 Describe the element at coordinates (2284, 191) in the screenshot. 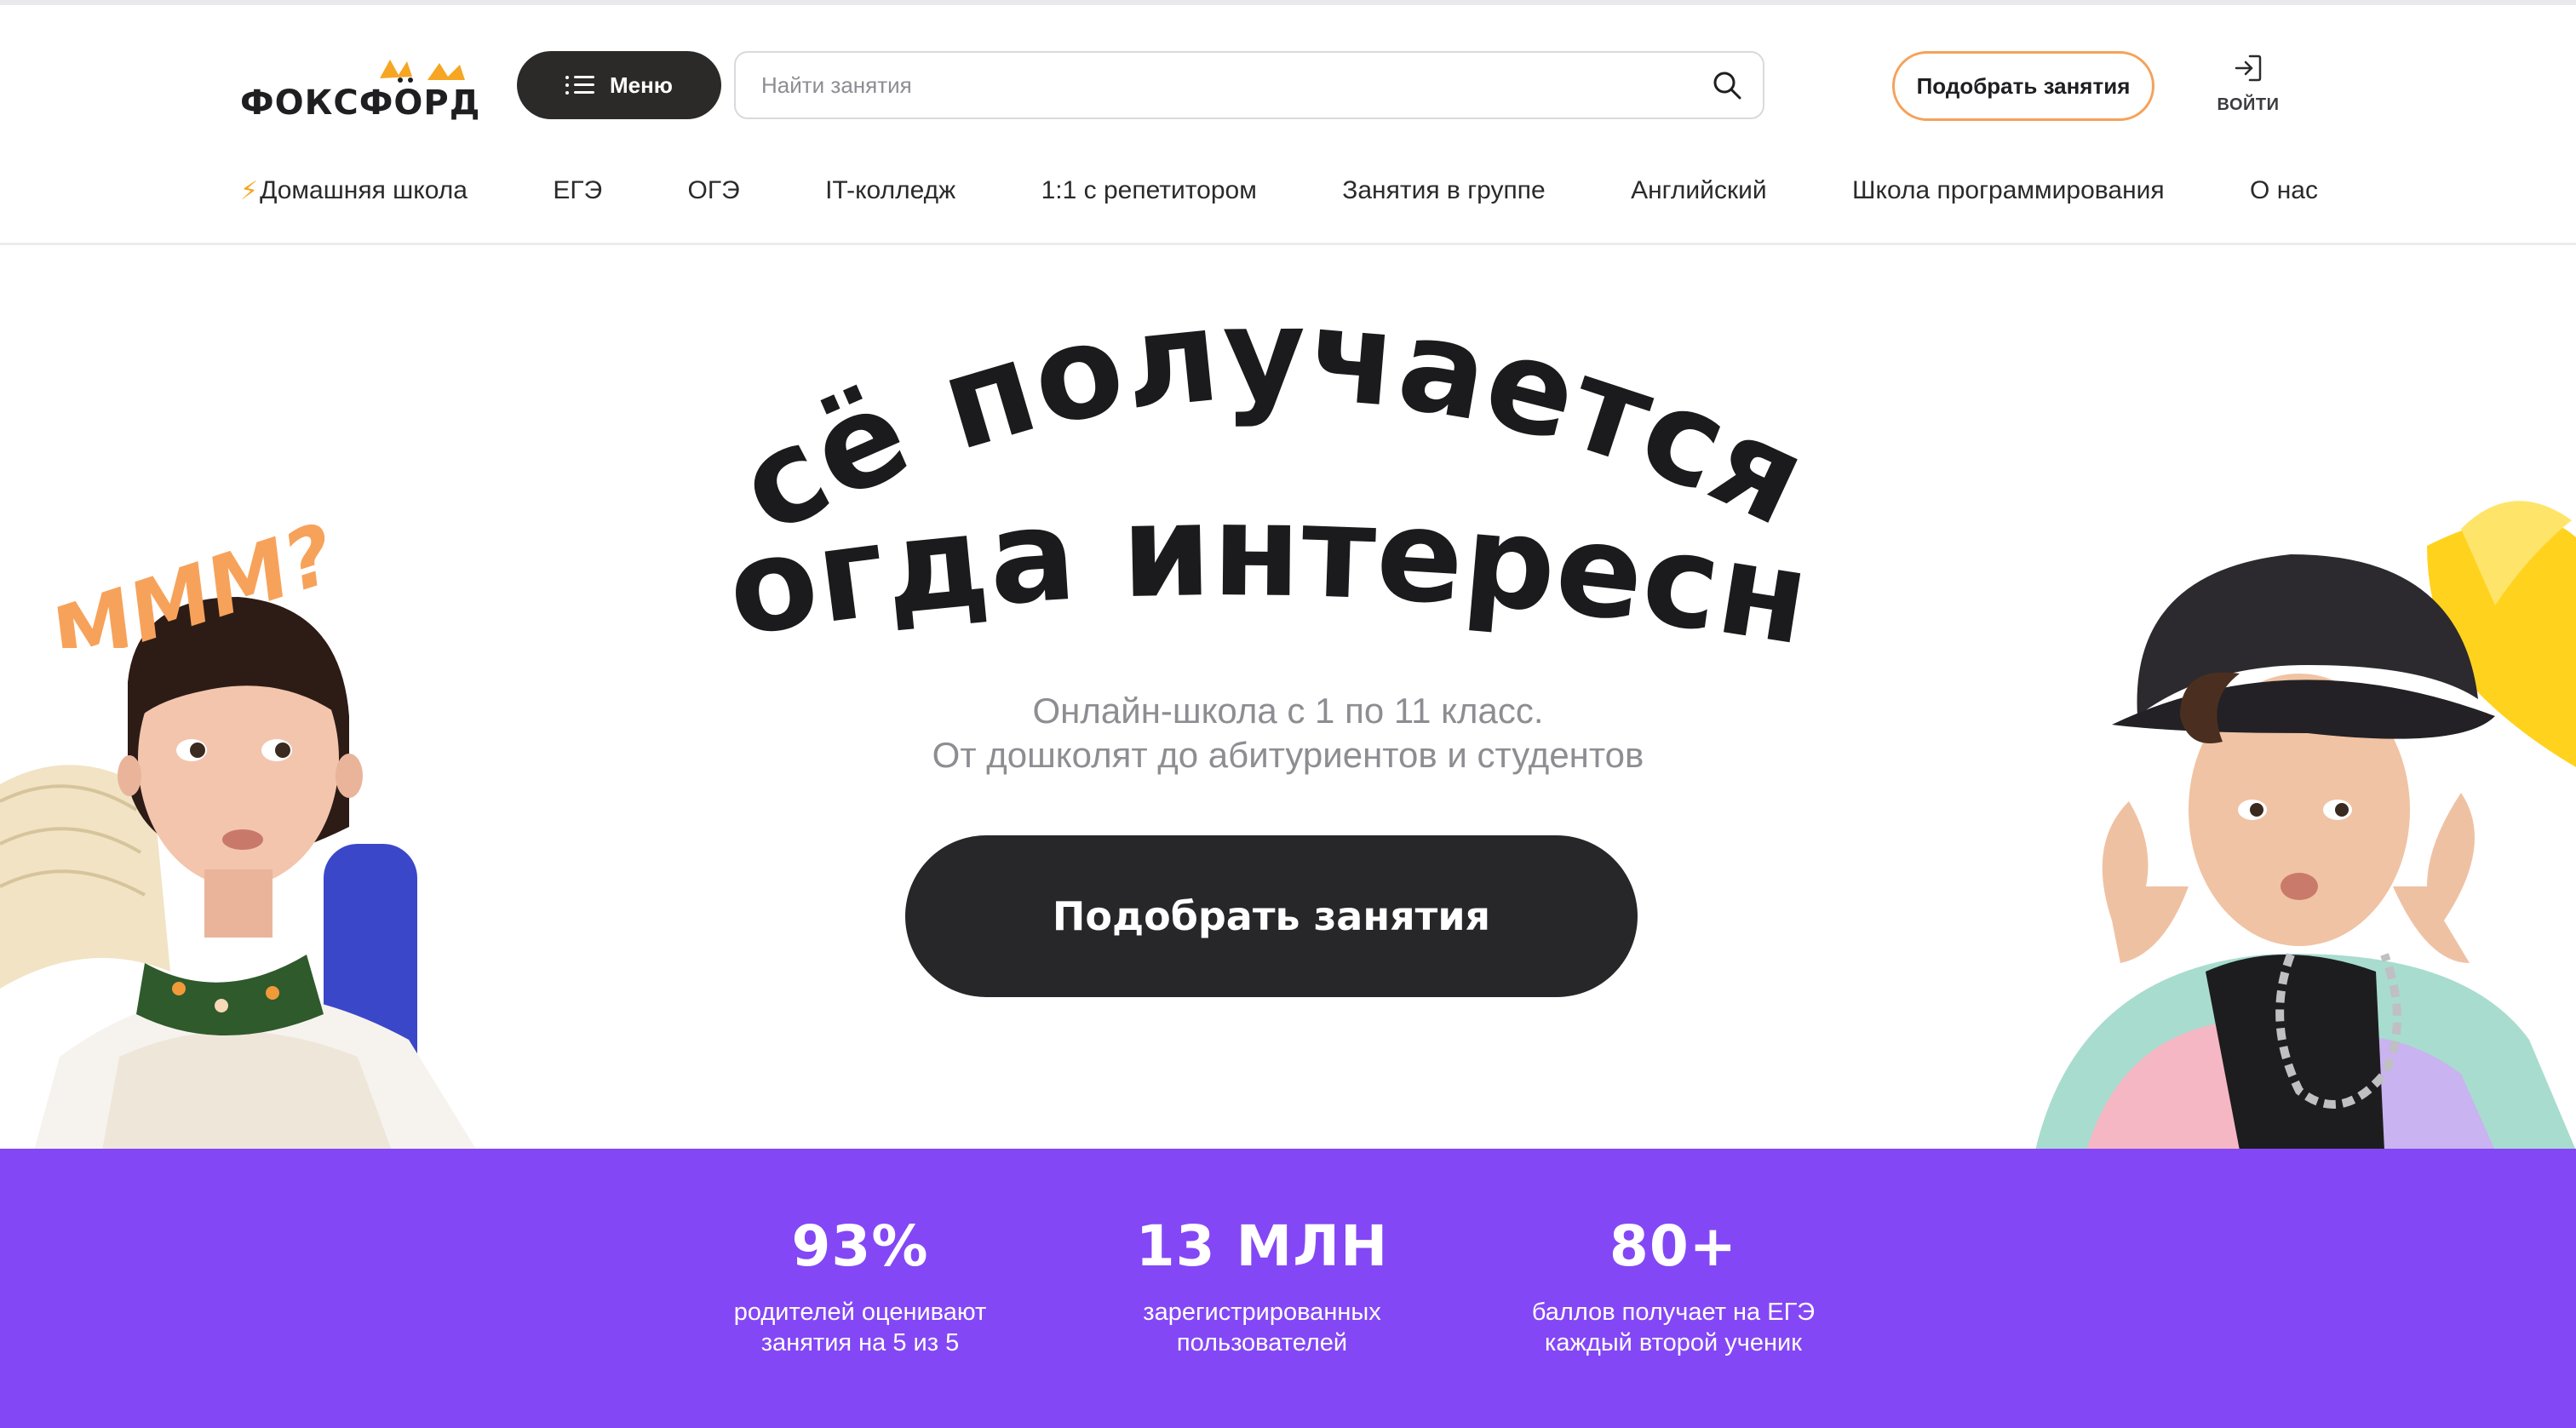

I see `nav-item-about: О нас` at that location.